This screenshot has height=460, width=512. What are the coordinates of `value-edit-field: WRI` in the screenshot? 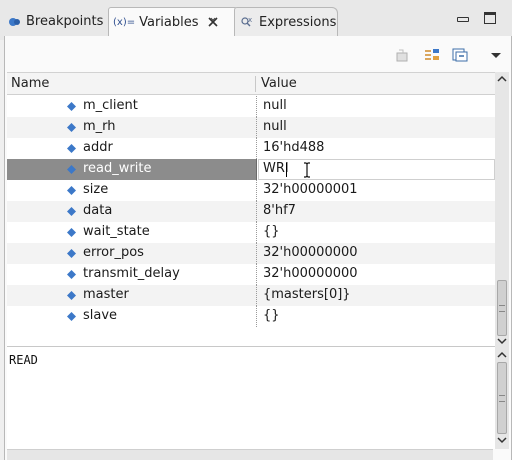 It's located at (376, 169).